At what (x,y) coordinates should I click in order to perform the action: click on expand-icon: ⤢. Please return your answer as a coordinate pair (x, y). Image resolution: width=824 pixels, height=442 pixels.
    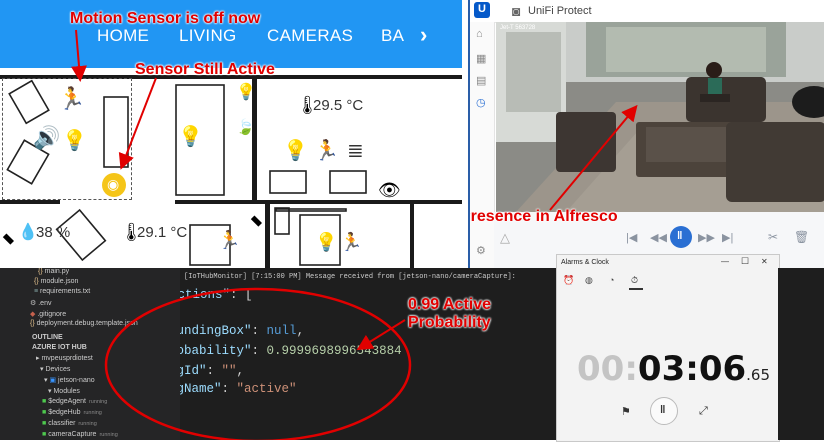
    Looking at the image, I should click on (703, 411).